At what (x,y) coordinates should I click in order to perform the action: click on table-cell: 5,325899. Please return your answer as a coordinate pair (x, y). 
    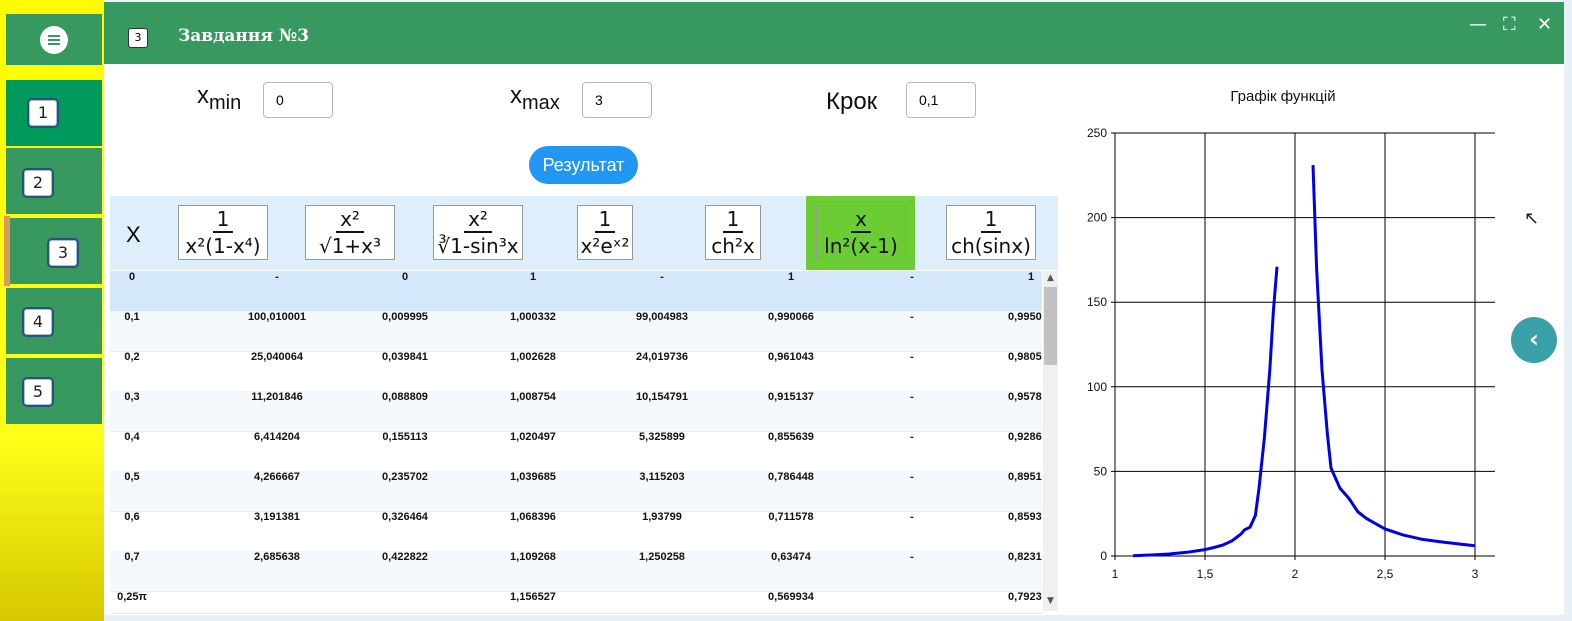
    Looking at the image, I should click on (662, 437).